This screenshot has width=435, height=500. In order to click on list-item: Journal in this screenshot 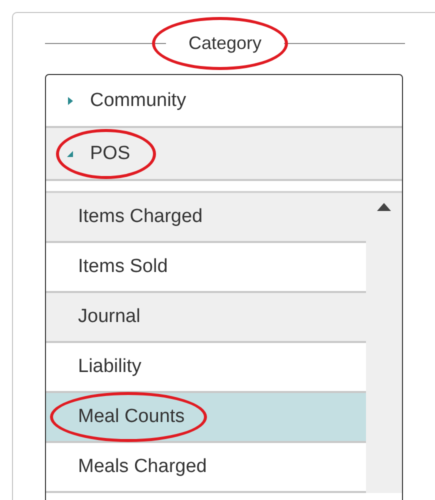, I will do `click(206, 318)`.